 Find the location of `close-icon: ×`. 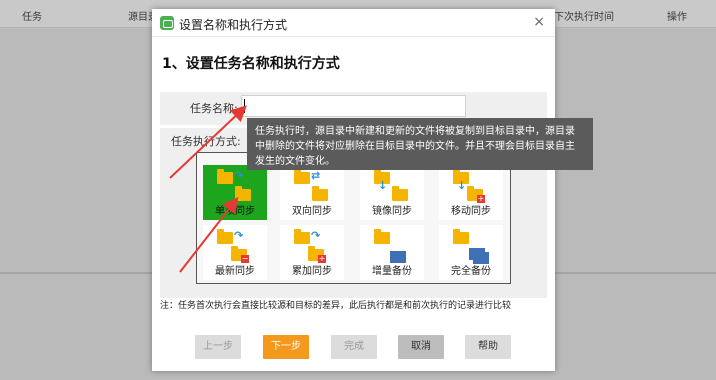

close-icon: × is located at coordinates (539, 22).